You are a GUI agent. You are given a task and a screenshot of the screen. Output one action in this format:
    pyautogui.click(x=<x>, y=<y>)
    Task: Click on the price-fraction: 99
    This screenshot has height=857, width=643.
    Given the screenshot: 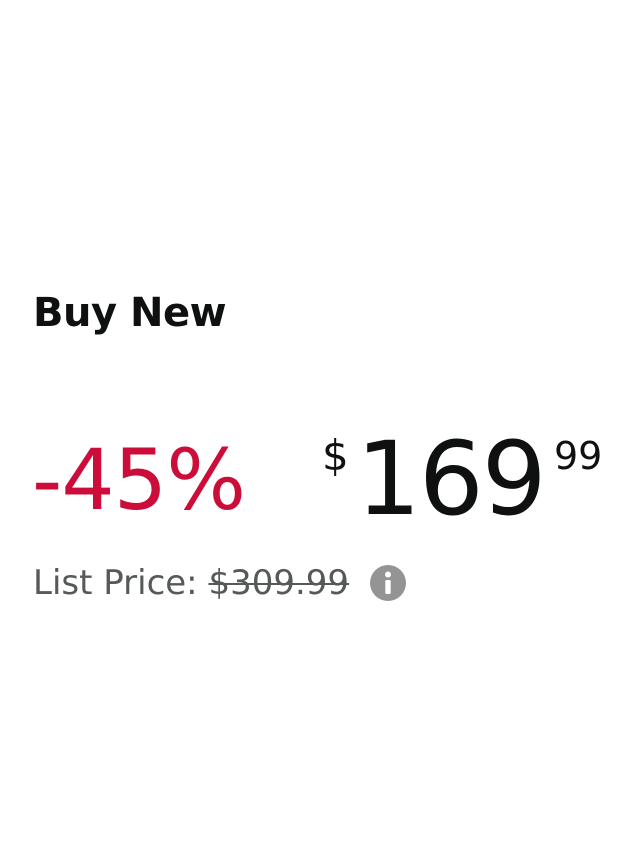 What is the action you would take?
    pyautogui.click(x=578, y=456)
    